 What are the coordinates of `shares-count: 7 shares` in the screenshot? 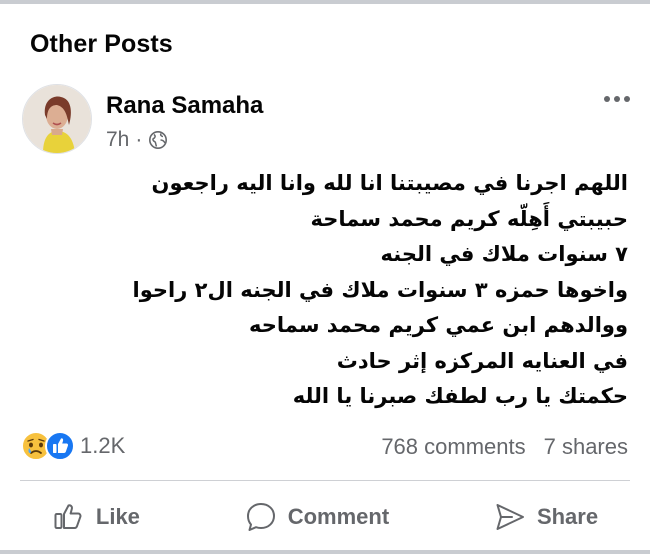 It's located at (586, 447).